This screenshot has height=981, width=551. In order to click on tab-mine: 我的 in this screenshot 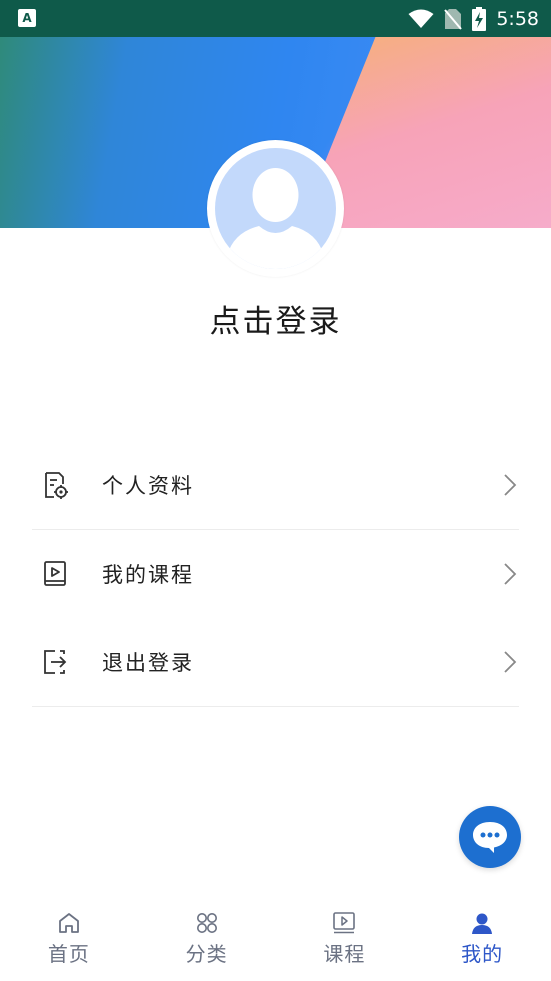, I will do `click(482, 940)`.